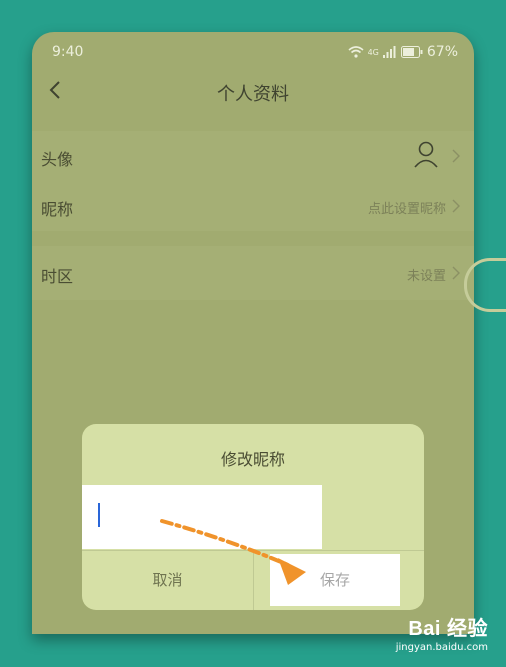 This screenshot has width=506, height=667. I want to click on cancel-button: 取消, so click(167, 580).